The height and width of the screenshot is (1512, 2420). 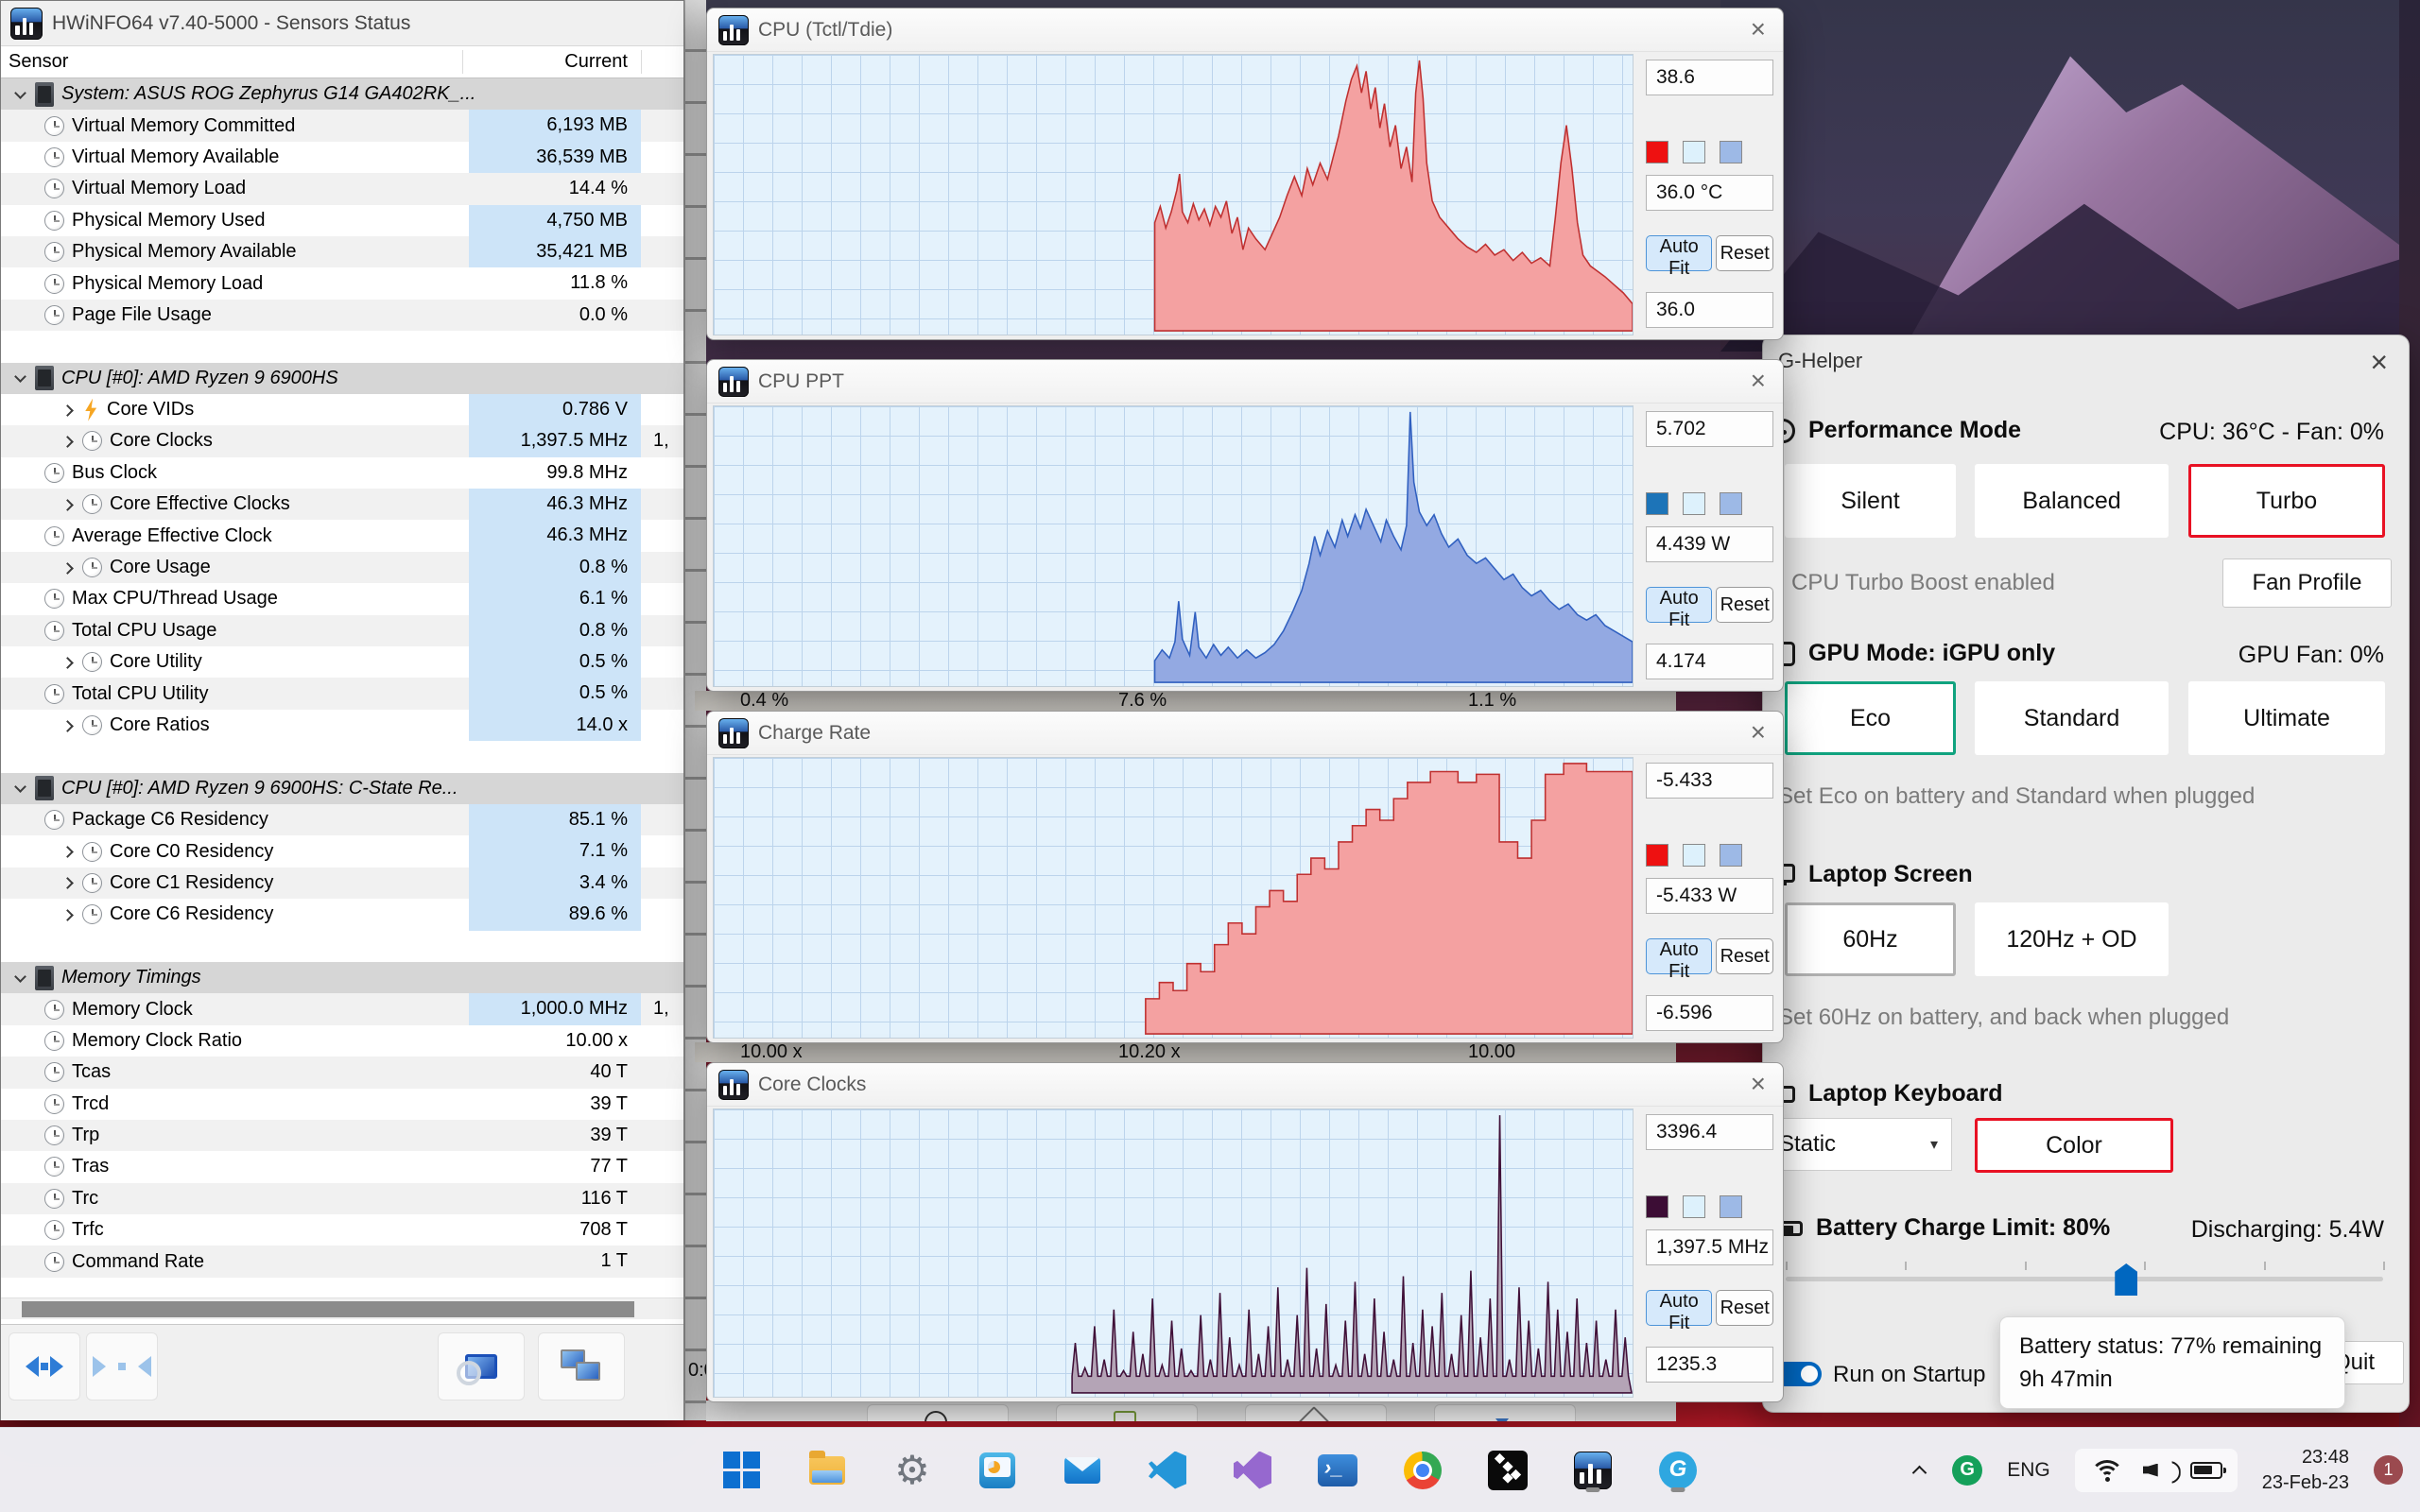 I want to click on gpu-standard-button: Standard, so click(x=2072, y=718).